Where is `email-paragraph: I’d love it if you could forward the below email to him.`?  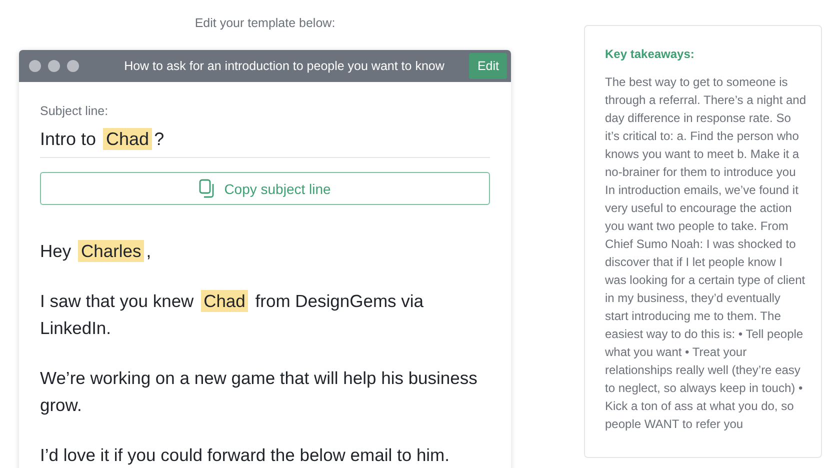 email-paragraph: I’d love it if you could forward the below email to him. is located at coordinates (245, 455).